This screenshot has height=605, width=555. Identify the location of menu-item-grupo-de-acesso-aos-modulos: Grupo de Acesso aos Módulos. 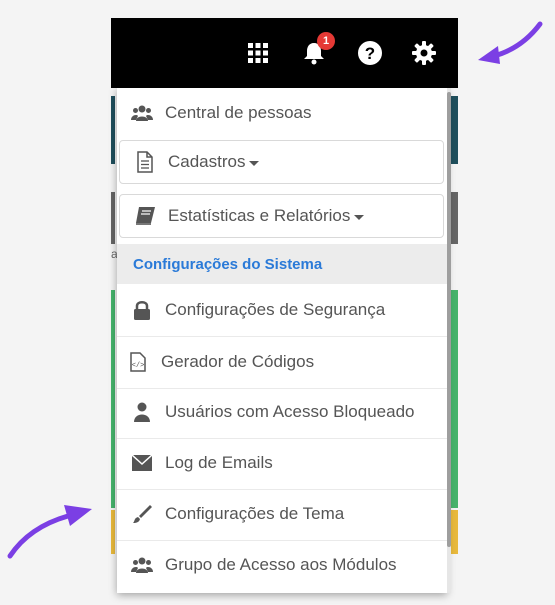
(282, 565).